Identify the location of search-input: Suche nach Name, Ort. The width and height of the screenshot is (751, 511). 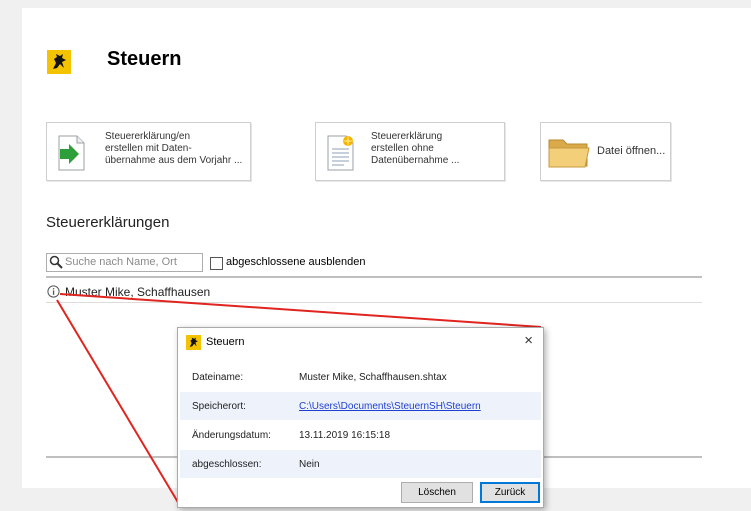
(124, 262).